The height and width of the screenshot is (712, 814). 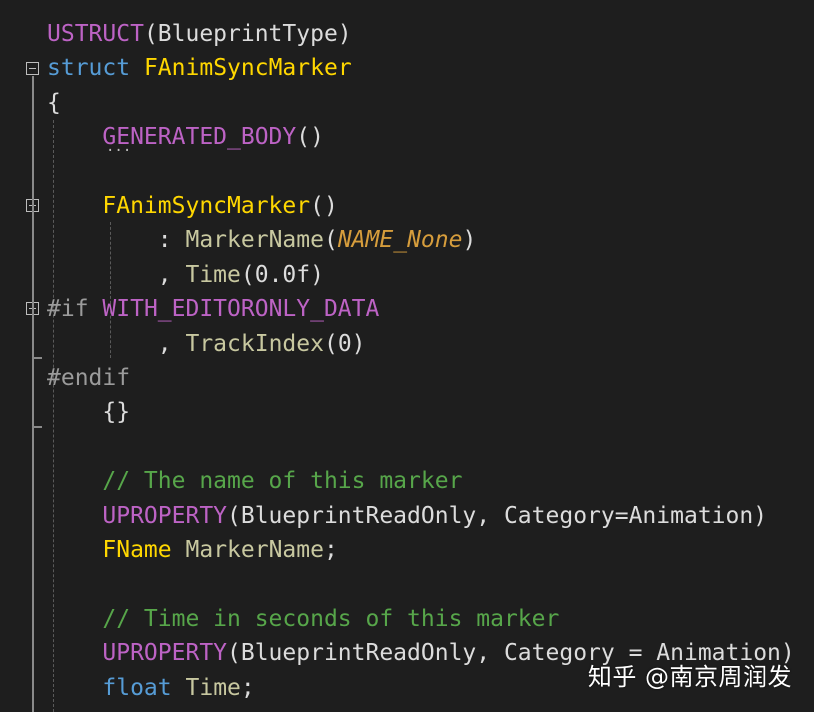 I want to click on fold-outline-constructor-end, so click(x=37, y=427).